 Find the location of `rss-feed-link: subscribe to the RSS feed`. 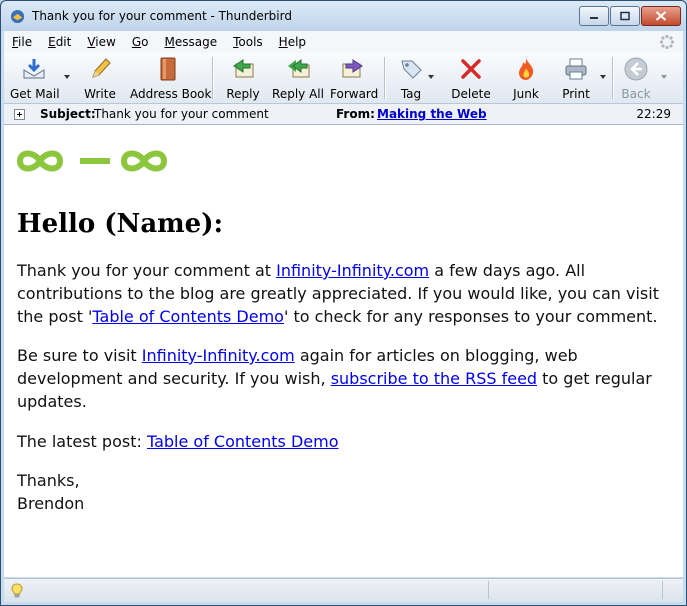

rss-feed-link: subscribe to the RSS feed is located at coordinates (434, 378).